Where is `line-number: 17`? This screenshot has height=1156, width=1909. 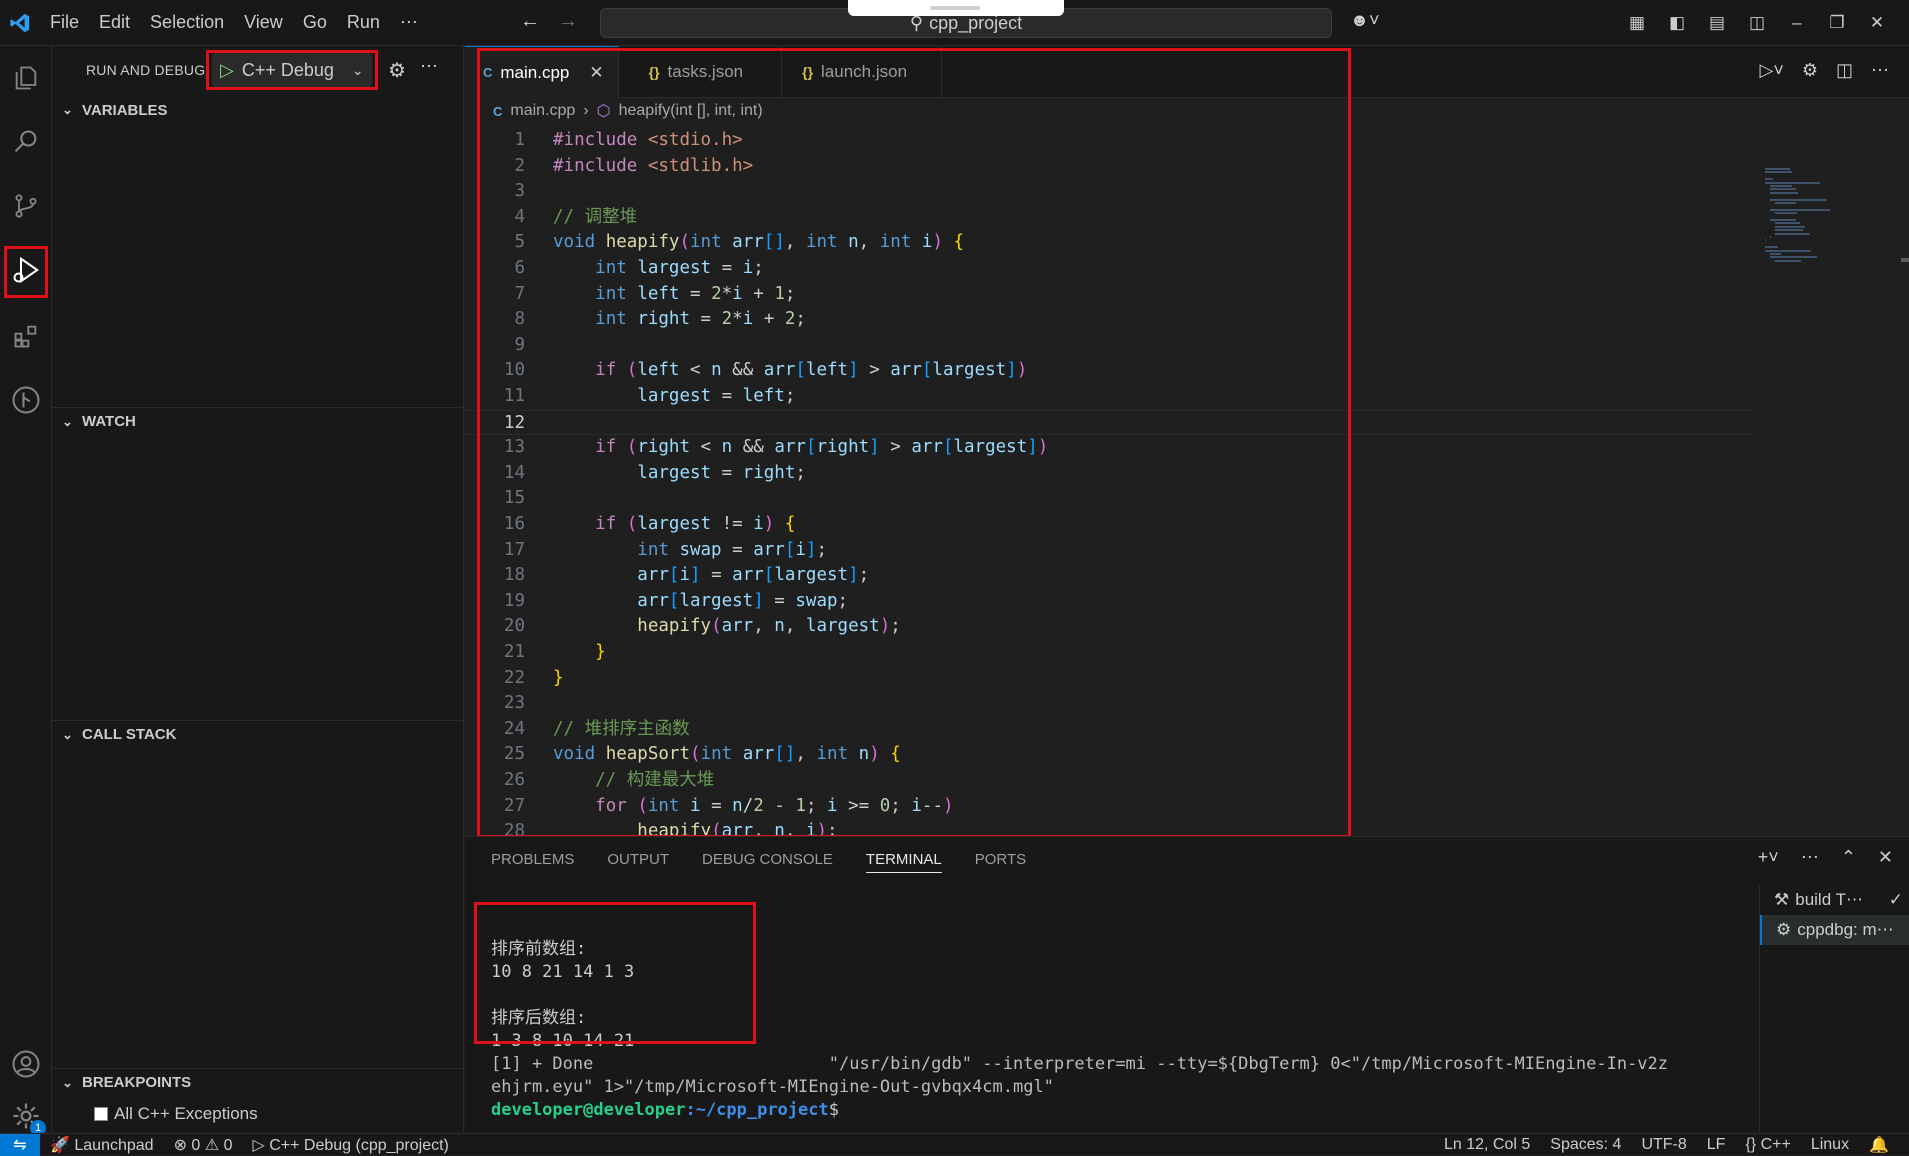 line-number: 17 is located at coordinates (495, 551).